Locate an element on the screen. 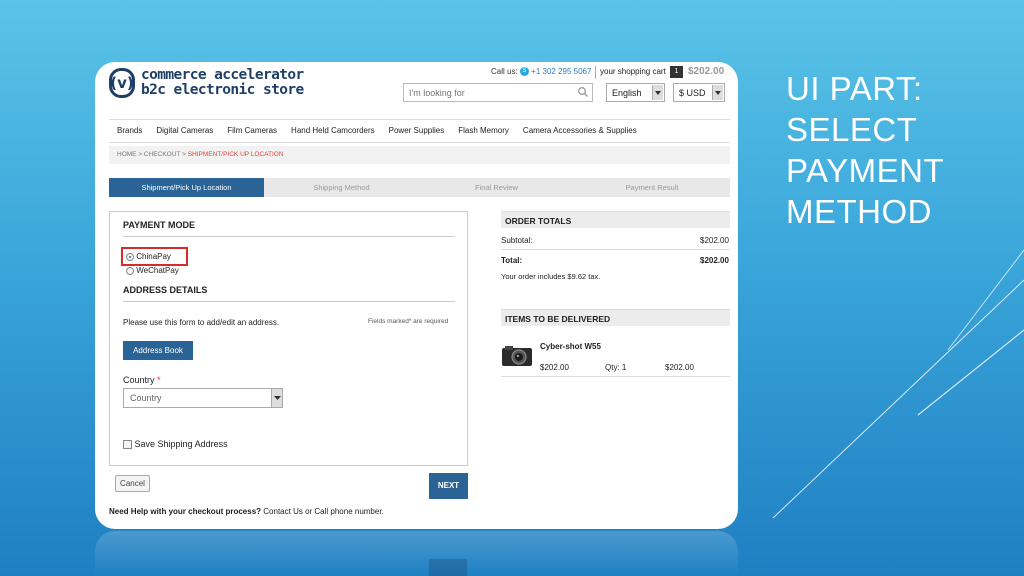 This screenshot has height=576, width=1024. item-total: $202.00 is located at coordinates (679, 367).